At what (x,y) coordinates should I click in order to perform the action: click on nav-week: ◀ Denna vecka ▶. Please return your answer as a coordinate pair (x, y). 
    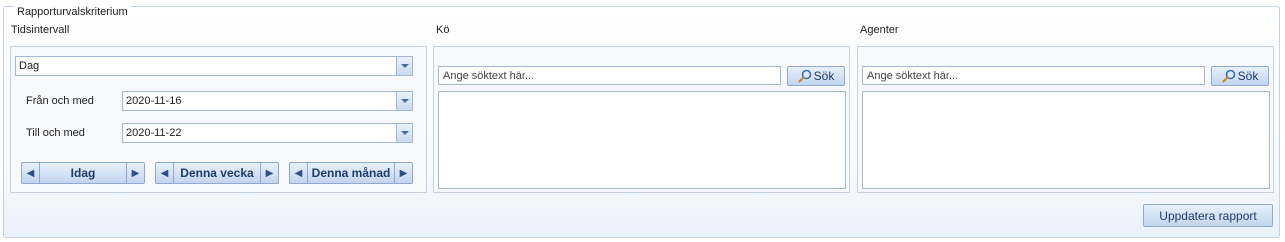
    Looking at the image, I should click on (217, 173).